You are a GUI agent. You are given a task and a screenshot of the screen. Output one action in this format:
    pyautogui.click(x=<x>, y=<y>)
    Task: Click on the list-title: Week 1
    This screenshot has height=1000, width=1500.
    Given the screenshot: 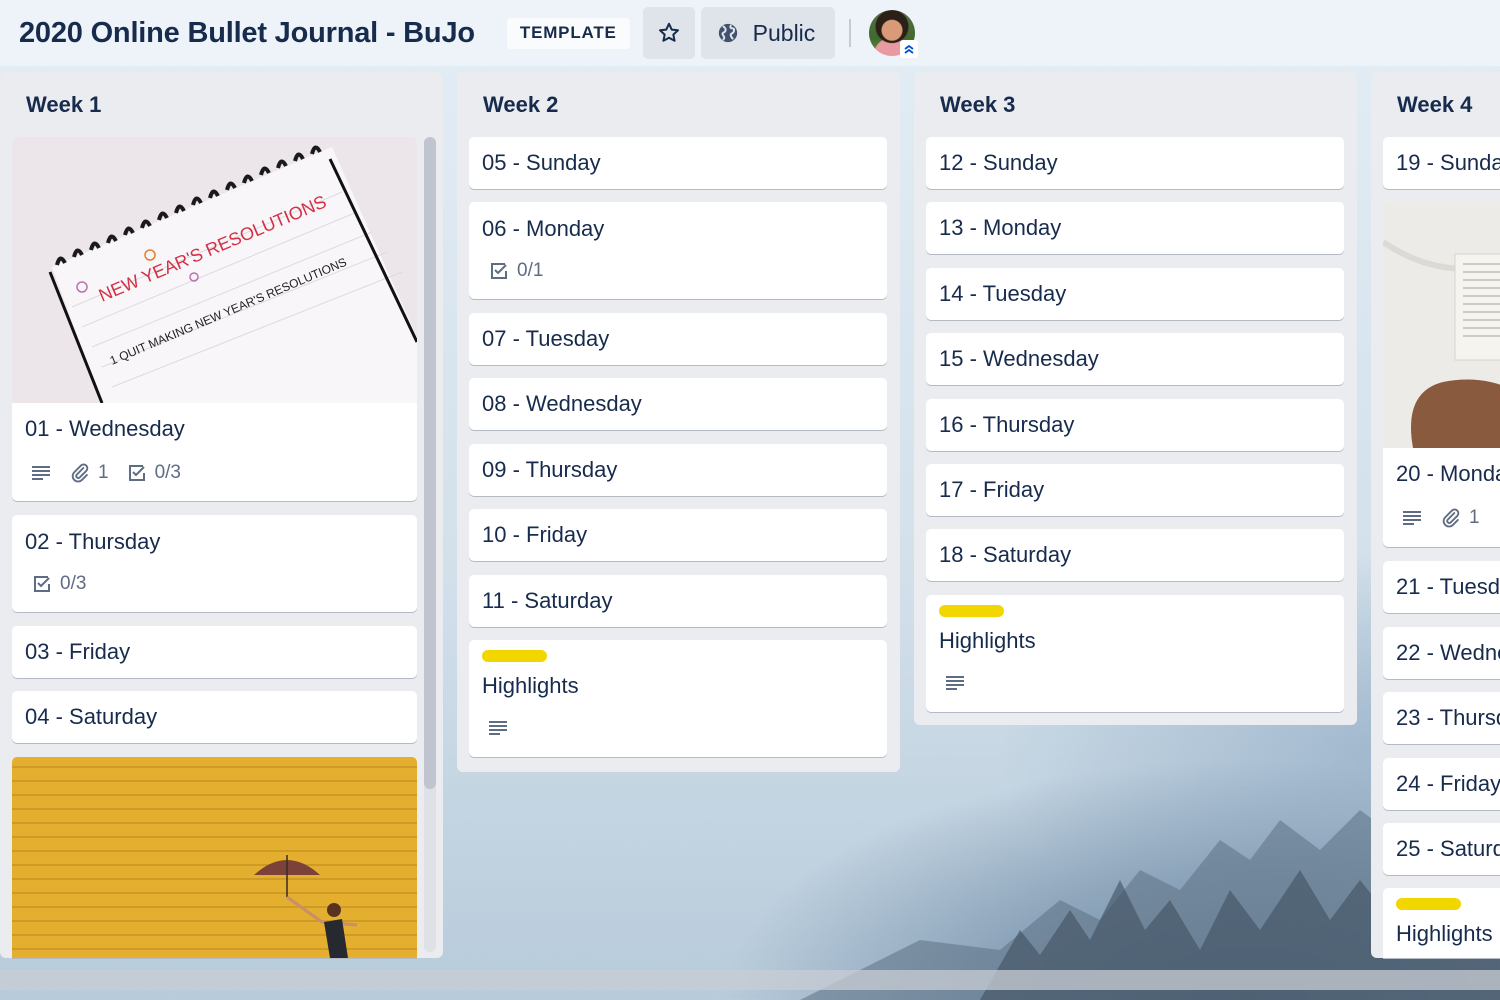 What is the action you would take?
    pyautogui.click(x=63, y=105)
    